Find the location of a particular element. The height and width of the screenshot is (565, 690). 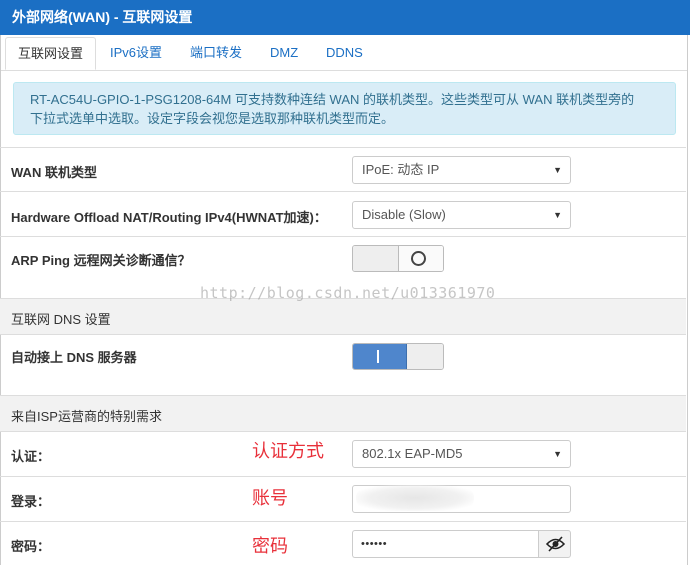

password-input: •••••• is located at coordinates (445, 544).